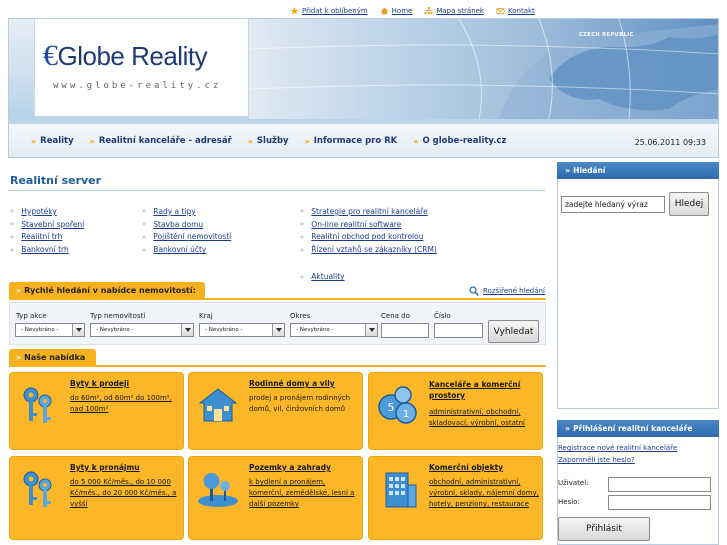 This screenshot has height=545, width=727. I want to click on list-item: » Stavba domu, so click(173, 224).